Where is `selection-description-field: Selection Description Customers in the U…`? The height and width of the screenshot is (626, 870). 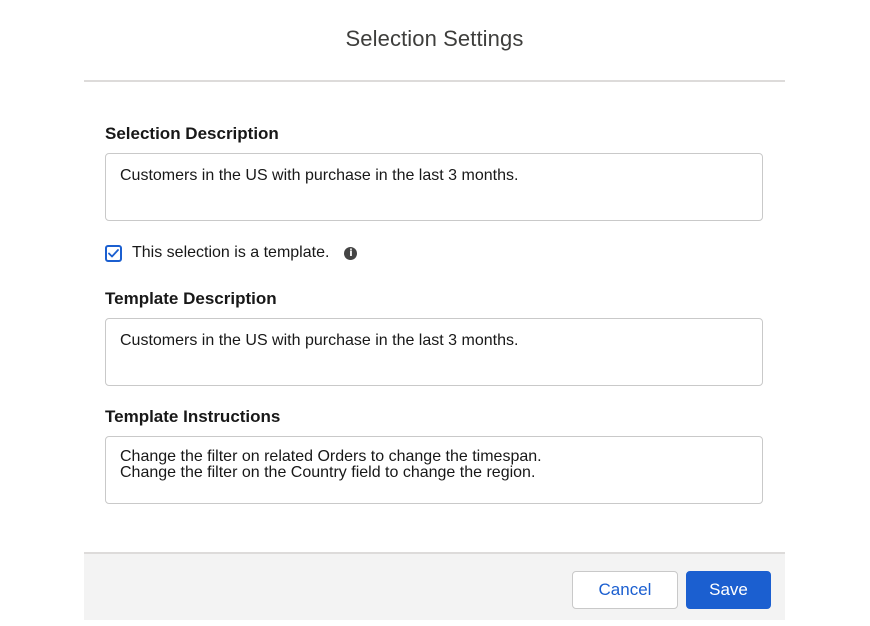
selection-description-field: Selection Description Customers in the U… is located at coordinates (434, 172).